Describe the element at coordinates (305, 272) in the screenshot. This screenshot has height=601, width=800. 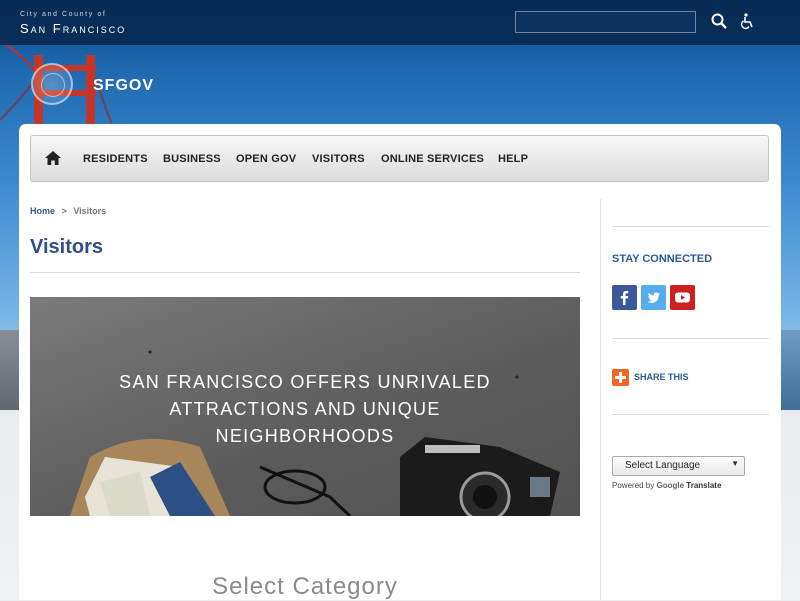
I see `title-divider` at that location.